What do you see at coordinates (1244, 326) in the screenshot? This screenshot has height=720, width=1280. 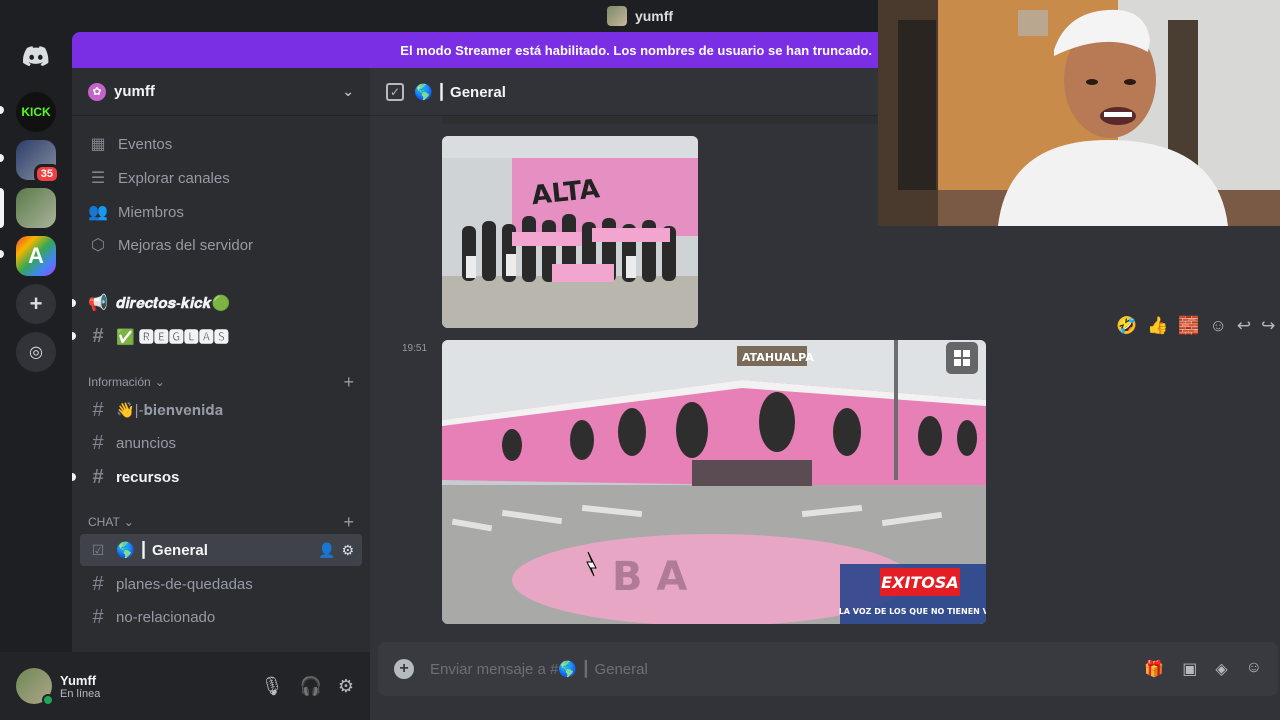 I see `reply-icon: ↩` at bounding box center [1244, 326].